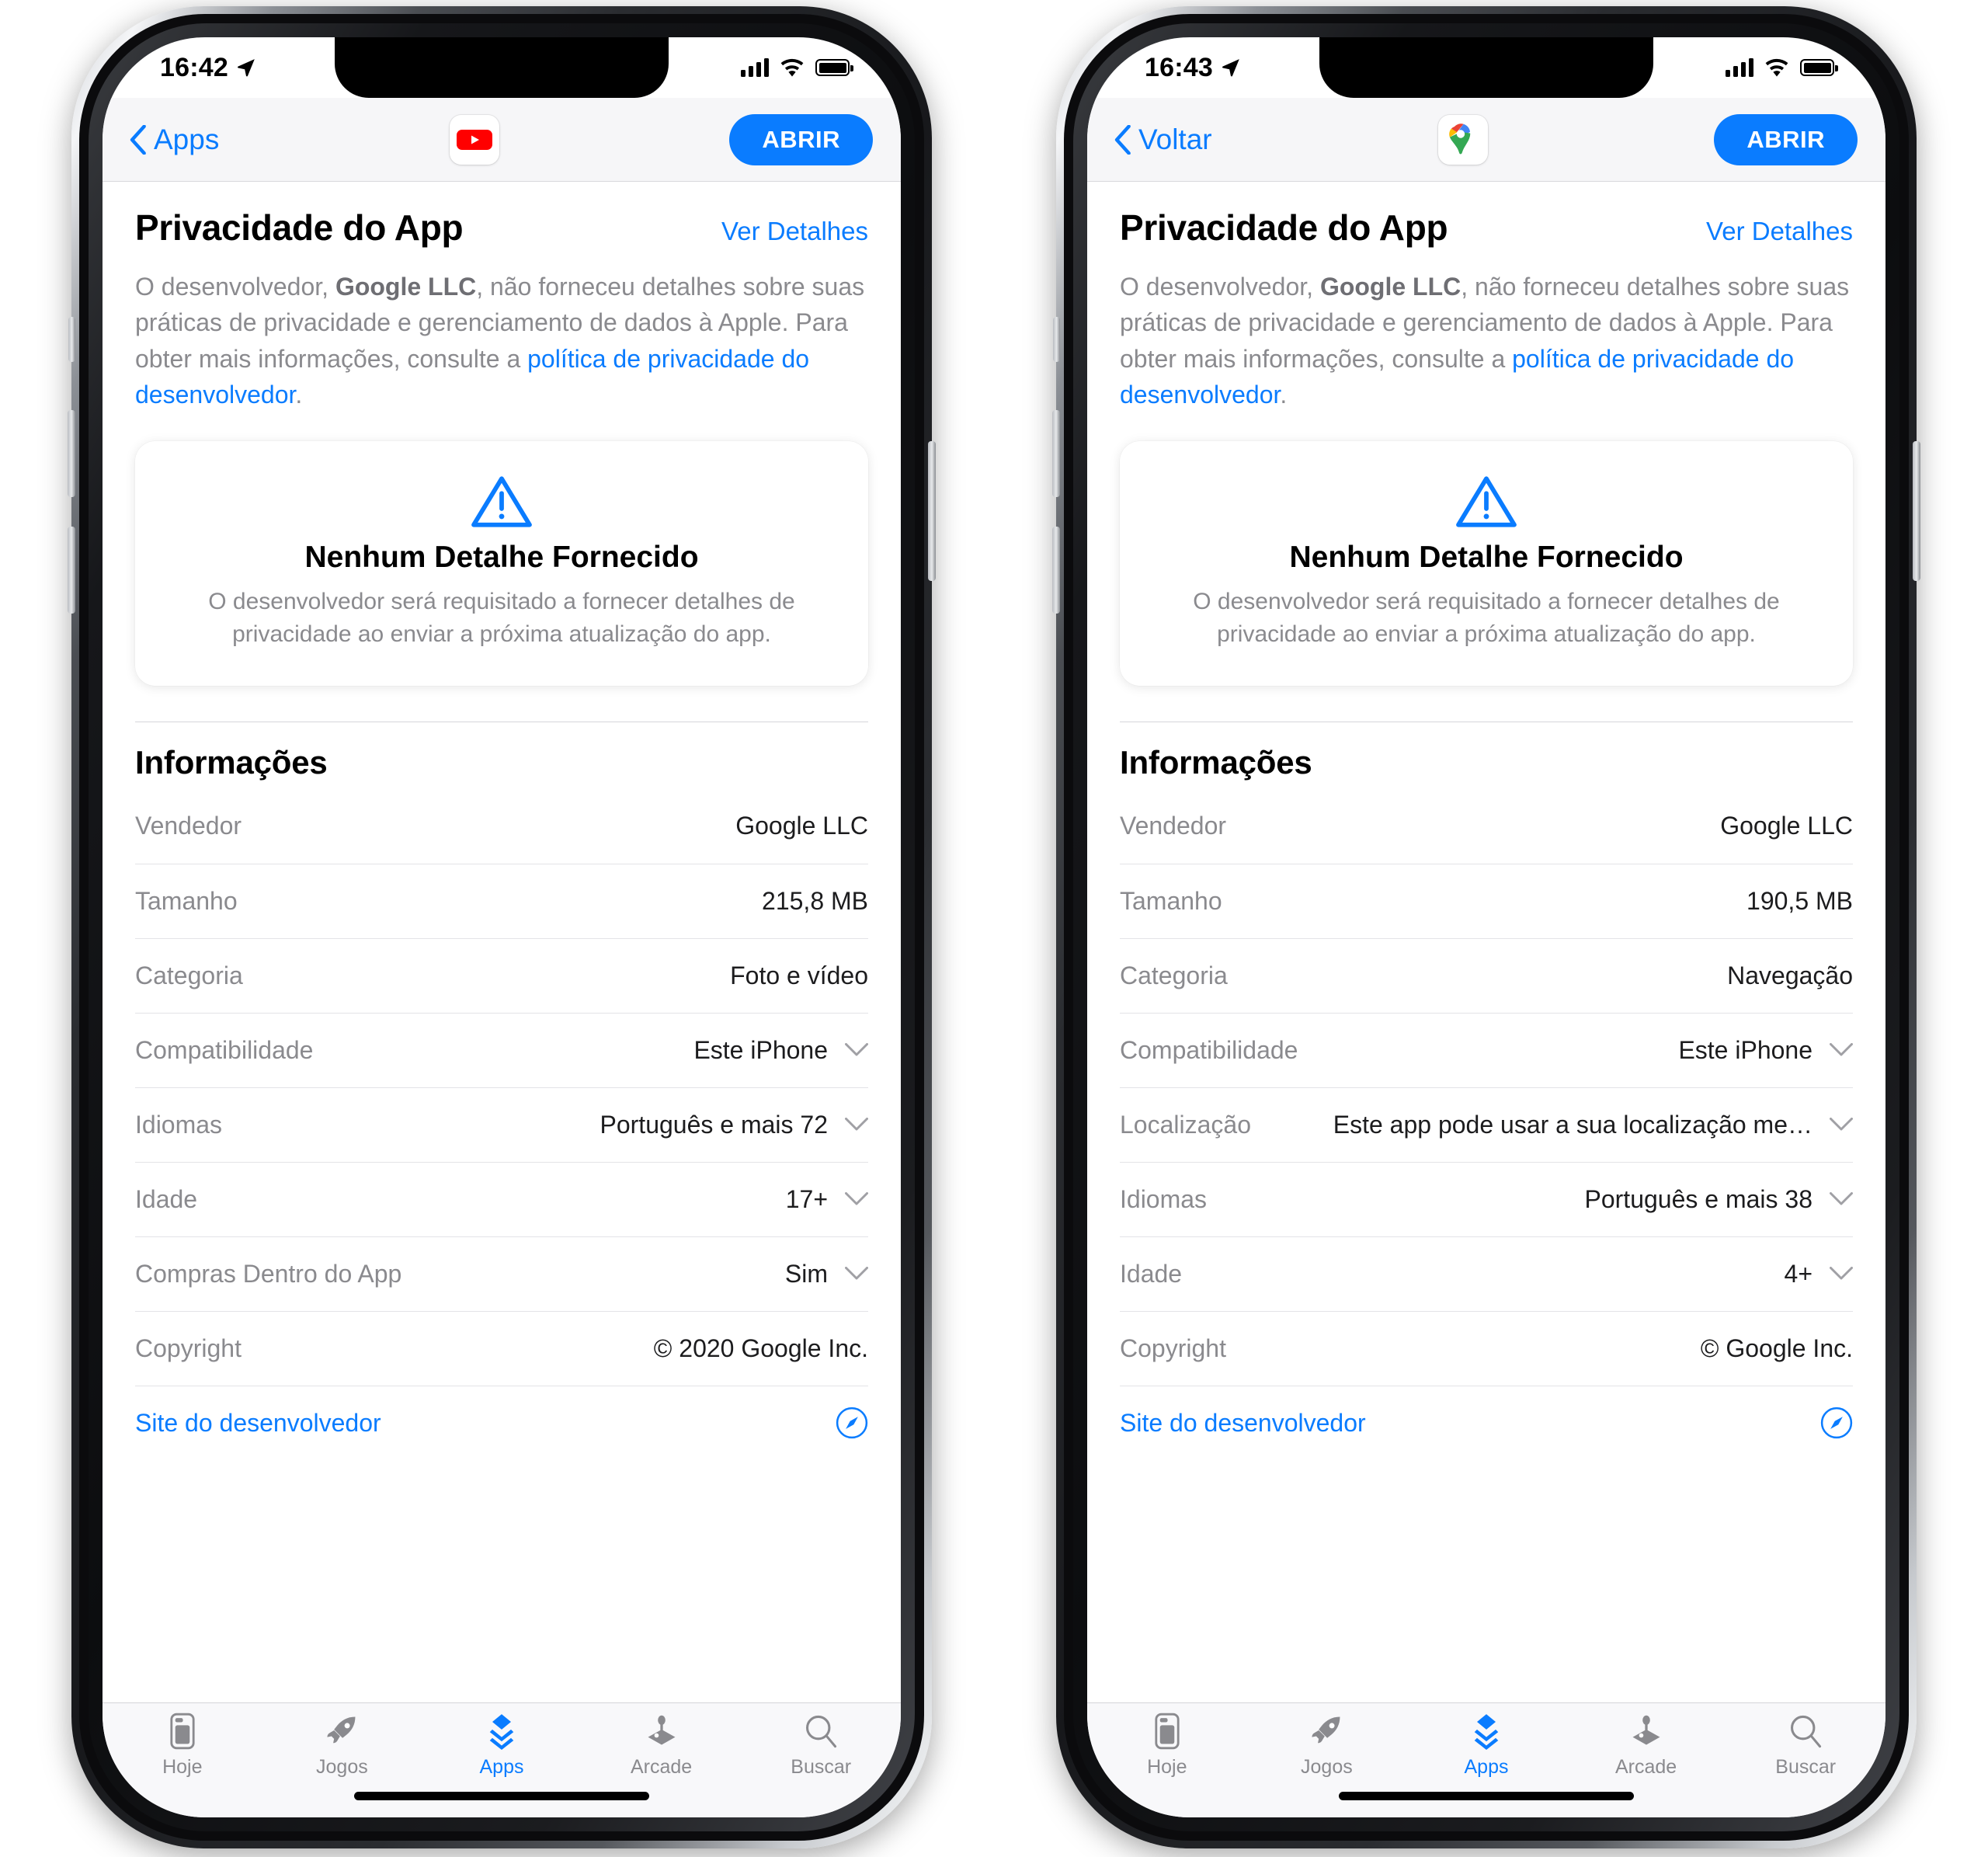  I want to click on info-row: Tamanho 190,5 MB, so click(1487, 900).